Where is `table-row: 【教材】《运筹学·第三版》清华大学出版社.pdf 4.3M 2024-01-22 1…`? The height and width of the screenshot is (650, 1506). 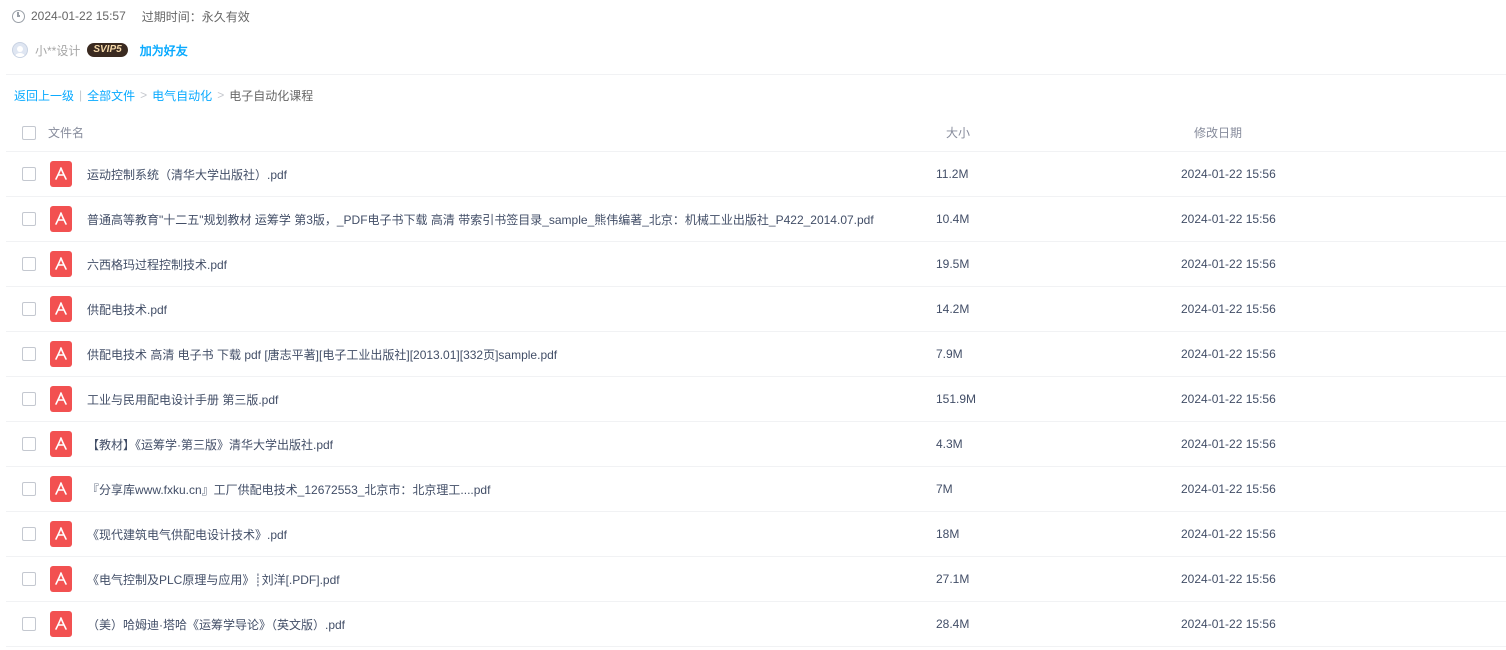
table-row: 【教材】《运筹学·第三版》清华大学出版社.pdf 4.3M 2024-01-22 1… is located at coordinates (756, 444).